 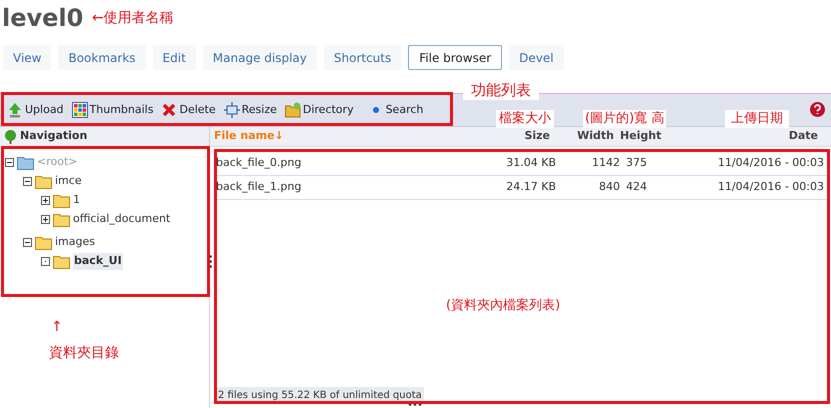 What do you see at coordinates (259, 57) in the screenshot?
I see `tab: Manage display` at bounding box center [259, 57].